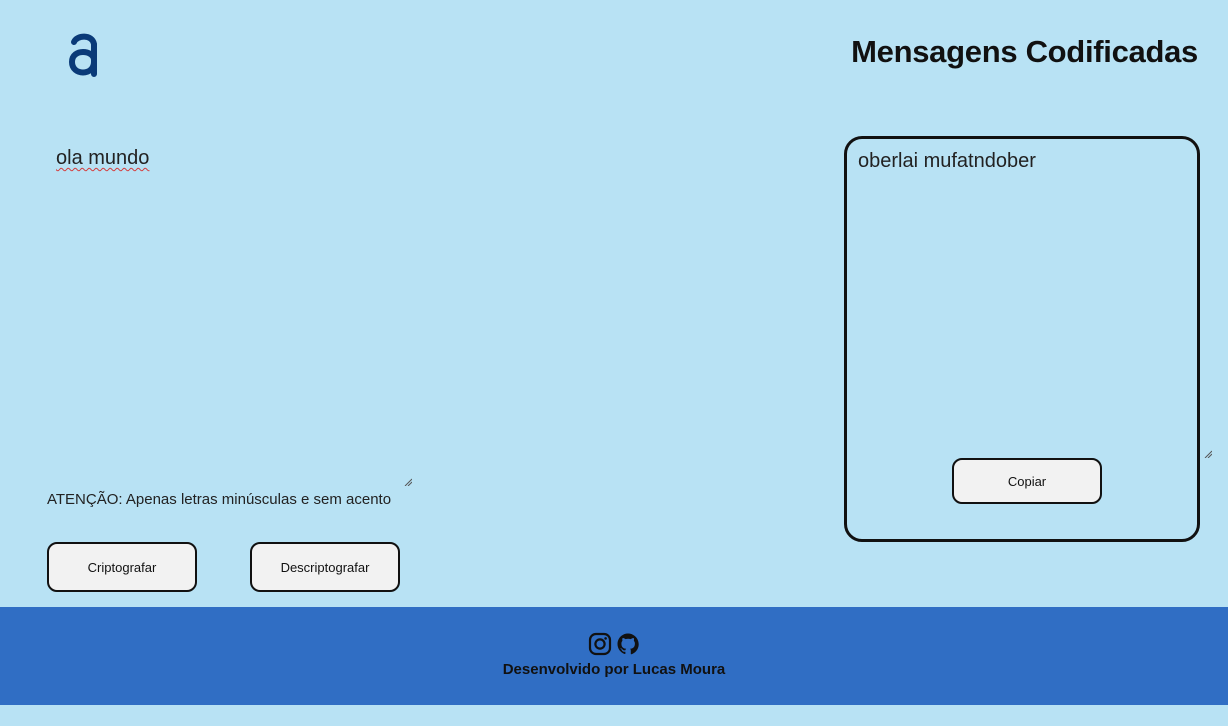 This screenshot has width=1228, height=726. I want to click on decrypt-button: Descriptografar, so click(325, 567).